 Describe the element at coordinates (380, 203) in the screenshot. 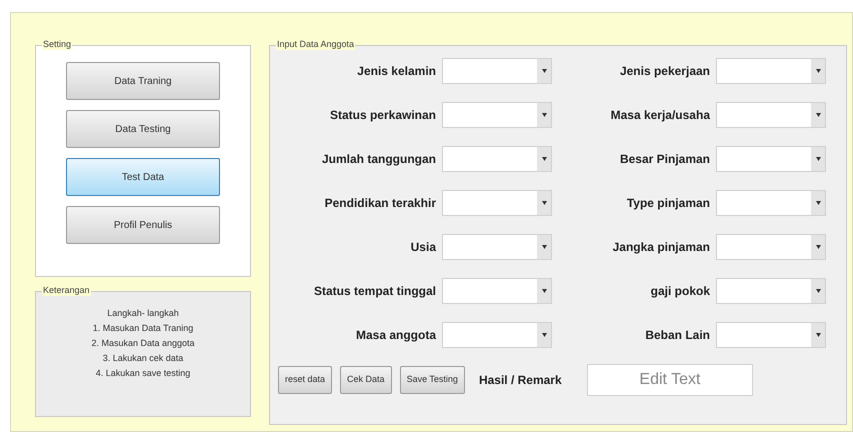

I see `field-label: Pendidikan terakhir` at that location.